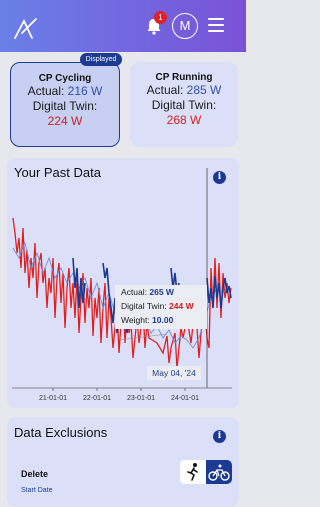 This screenshot has width=320, height=507. Describe the element at coordinates (135, 320) in the screenshot. I see `tooltip-weight-label: Weight:` at that location.